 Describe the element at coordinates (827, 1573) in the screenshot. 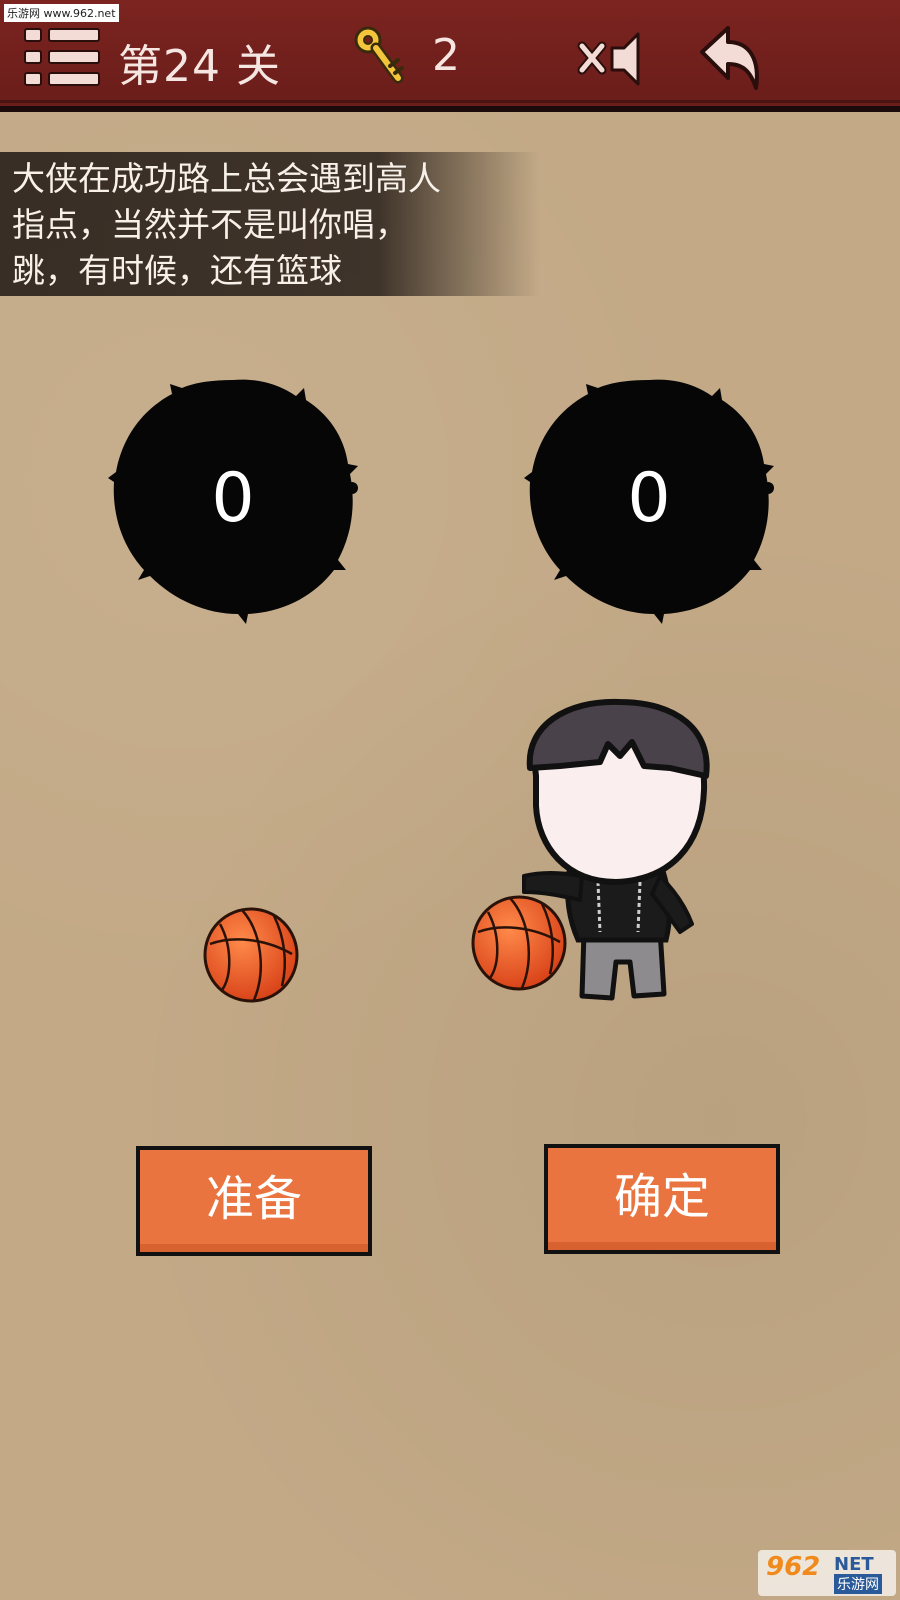

I see `watermark-logo: 962 NET 乐游网` at that location.